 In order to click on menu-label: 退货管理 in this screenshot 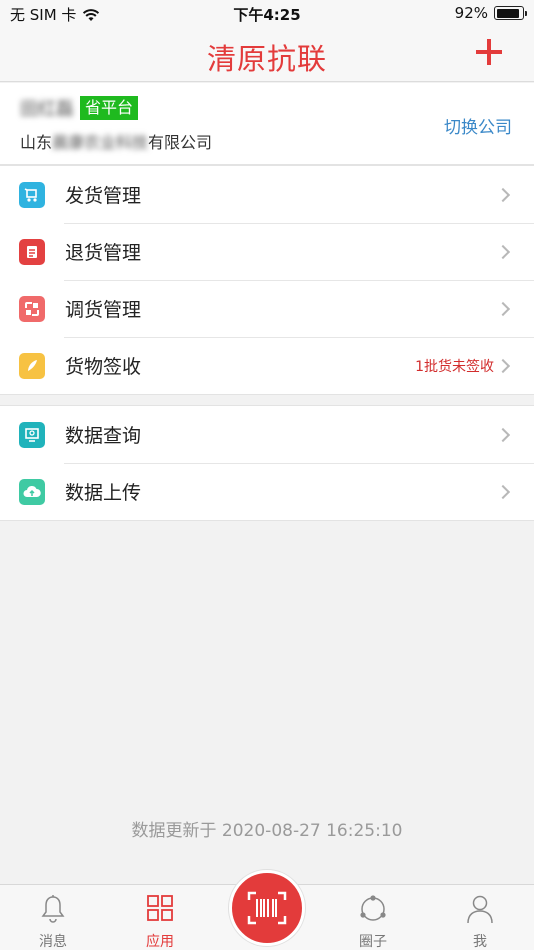, I will do `click(103, 253)`.